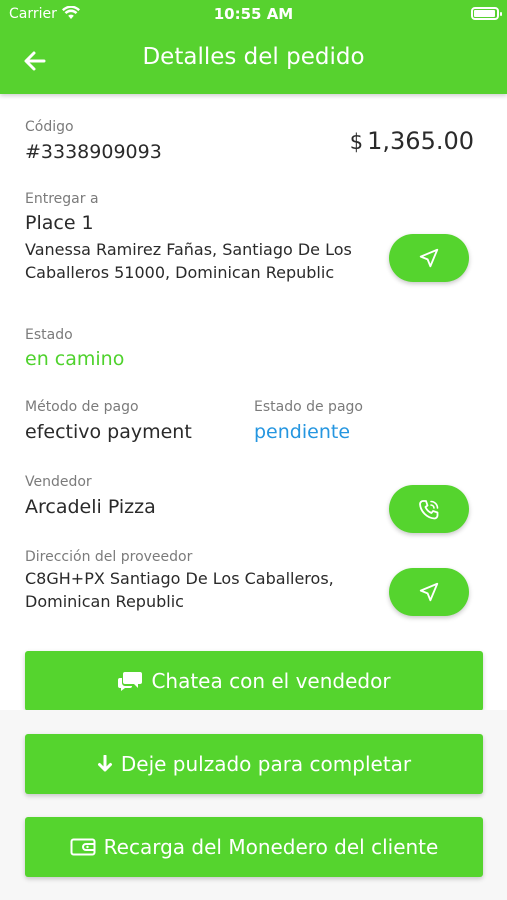 The image size is (507, 900). Describe the element at coordinates (356, 142) in the screenshot. I see `currency-symbol: $` at that location.